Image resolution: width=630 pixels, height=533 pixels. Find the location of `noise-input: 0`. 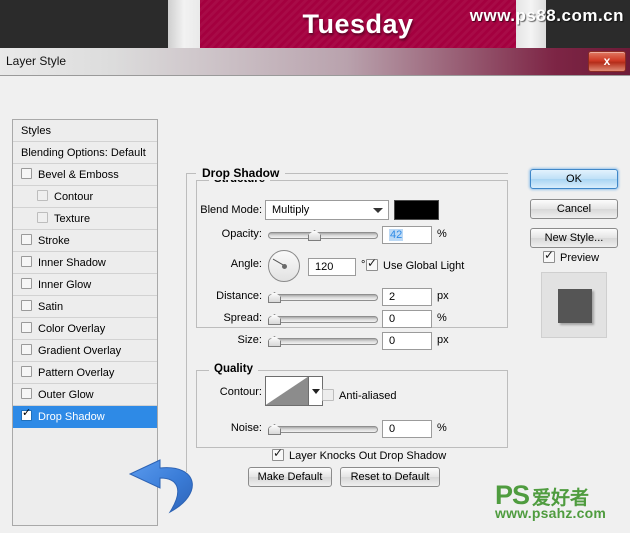

noise-input: 0 is located at coordinates (407, 429).